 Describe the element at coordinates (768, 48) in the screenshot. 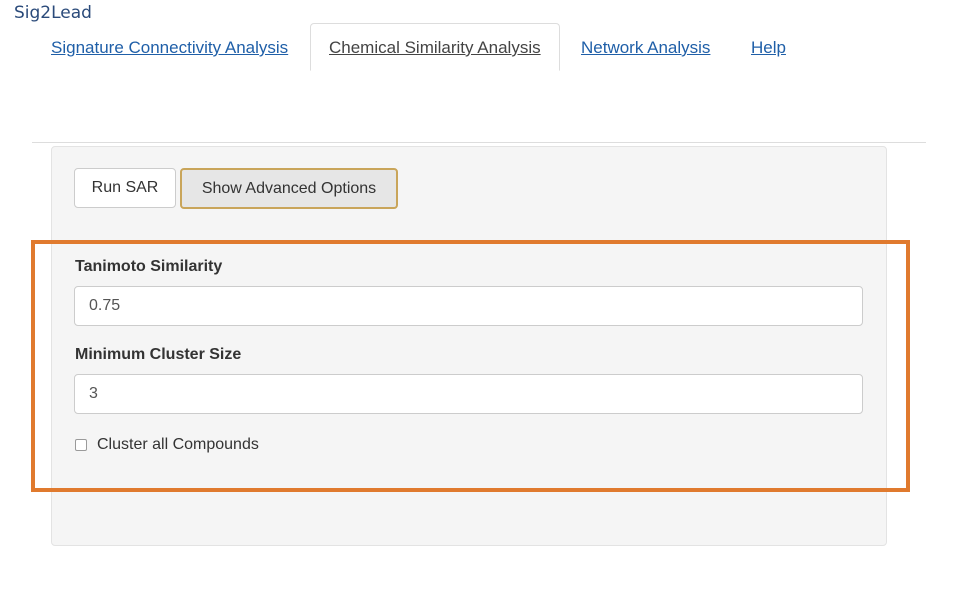

I see `tab-help: Help` at that location.